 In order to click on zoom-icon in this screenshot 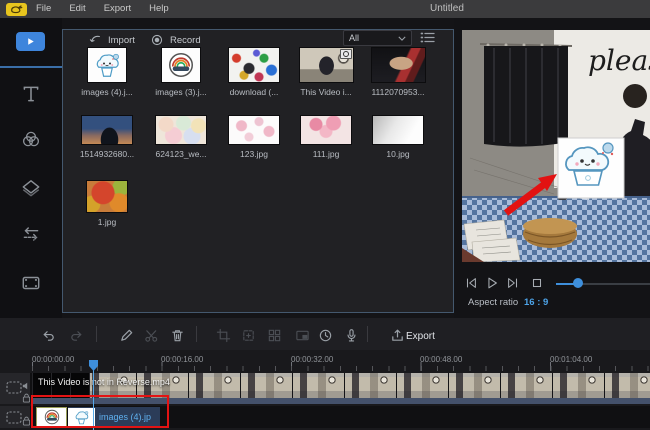, I will do `click(248, 335)`.